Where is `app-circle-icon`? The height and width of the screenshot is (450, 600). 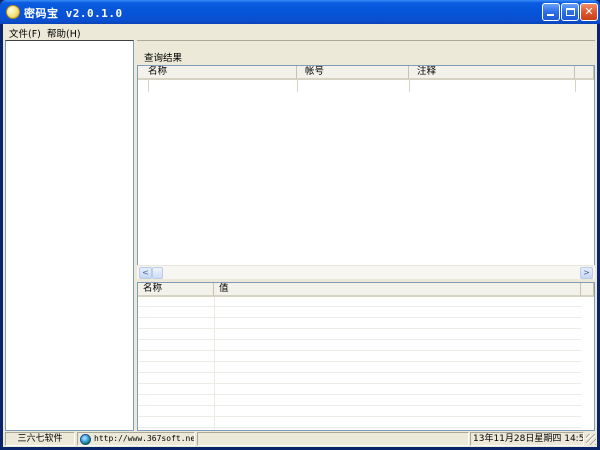
app-circle-icon is located at coordinates (13, 12).